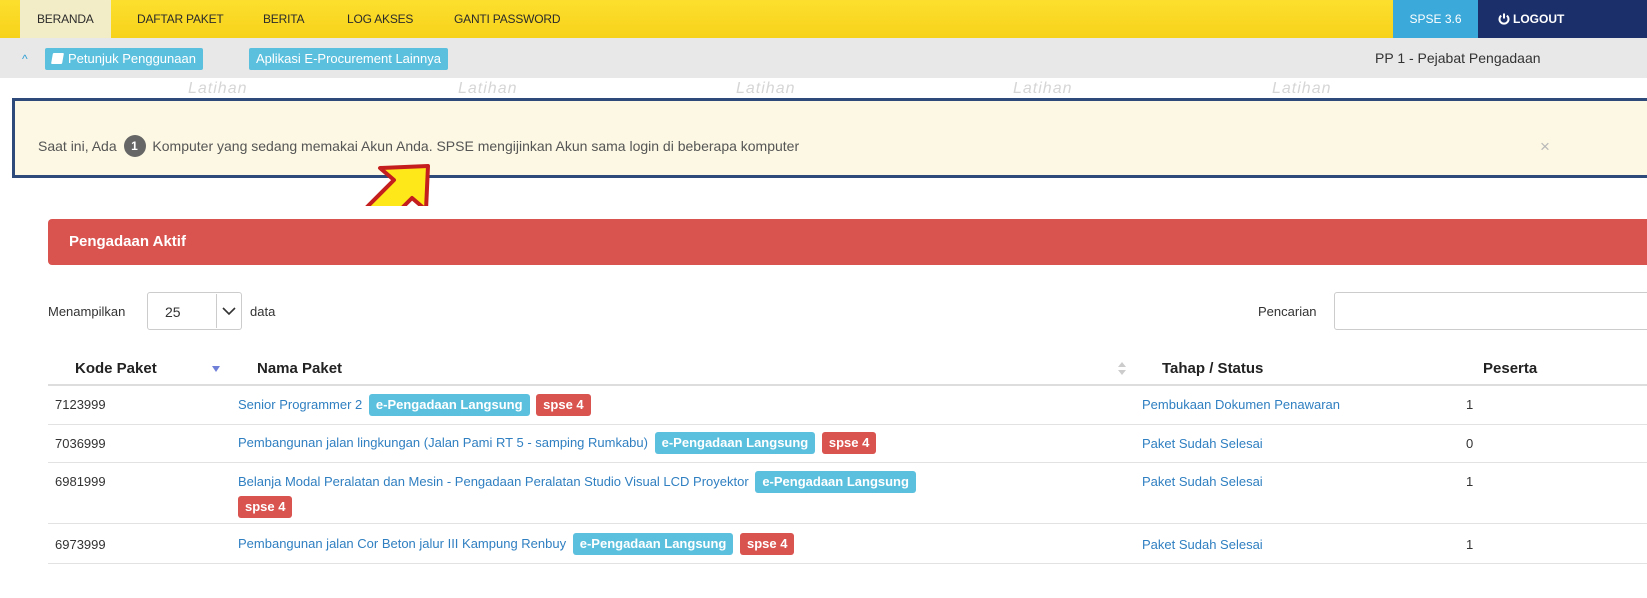  Describe the element at coordinates (180, 19) in the screenshot. I see `nav-daftar-paket: DAFTAR PAKET` at that location.